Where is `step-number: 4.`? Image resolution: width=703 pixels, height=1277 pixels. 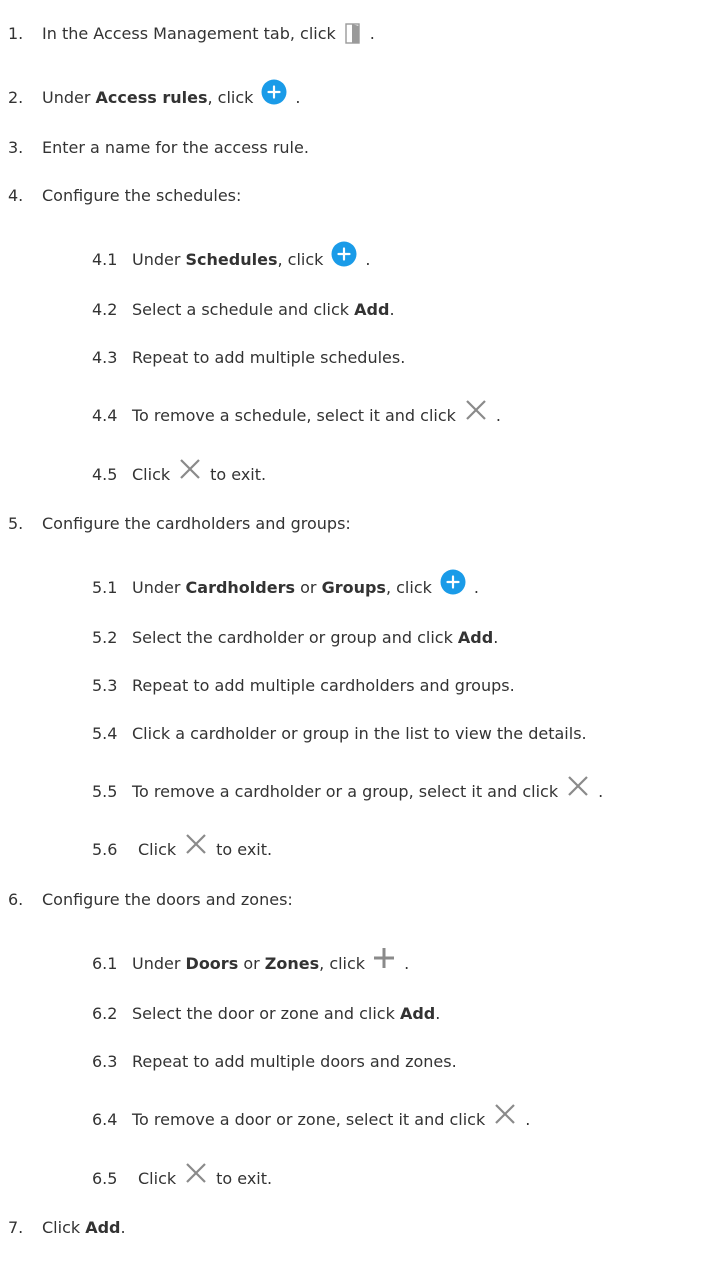
step-number: 4. is located at coordinates (16, 195).